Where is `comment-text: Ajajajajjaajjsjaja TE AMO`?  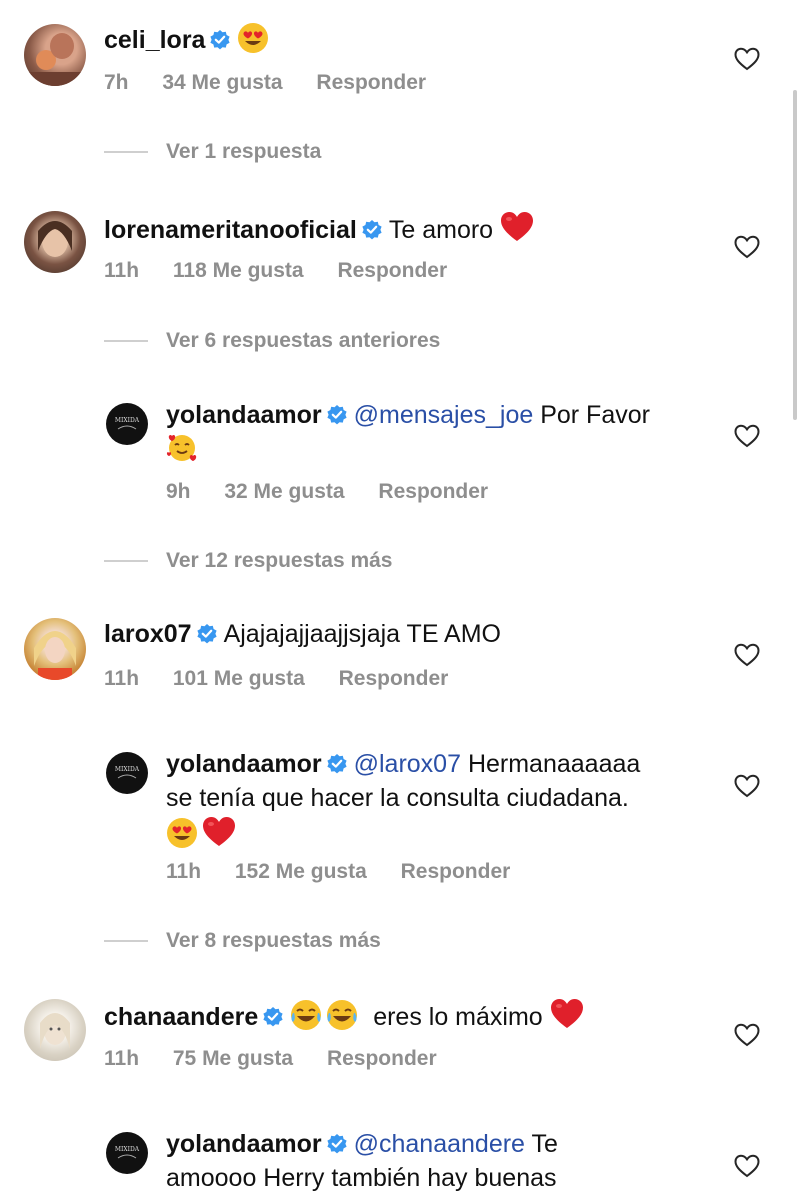
comment-text: Ajajajajjaajjsjaja TE AMO is located at coordinates (362, 634).